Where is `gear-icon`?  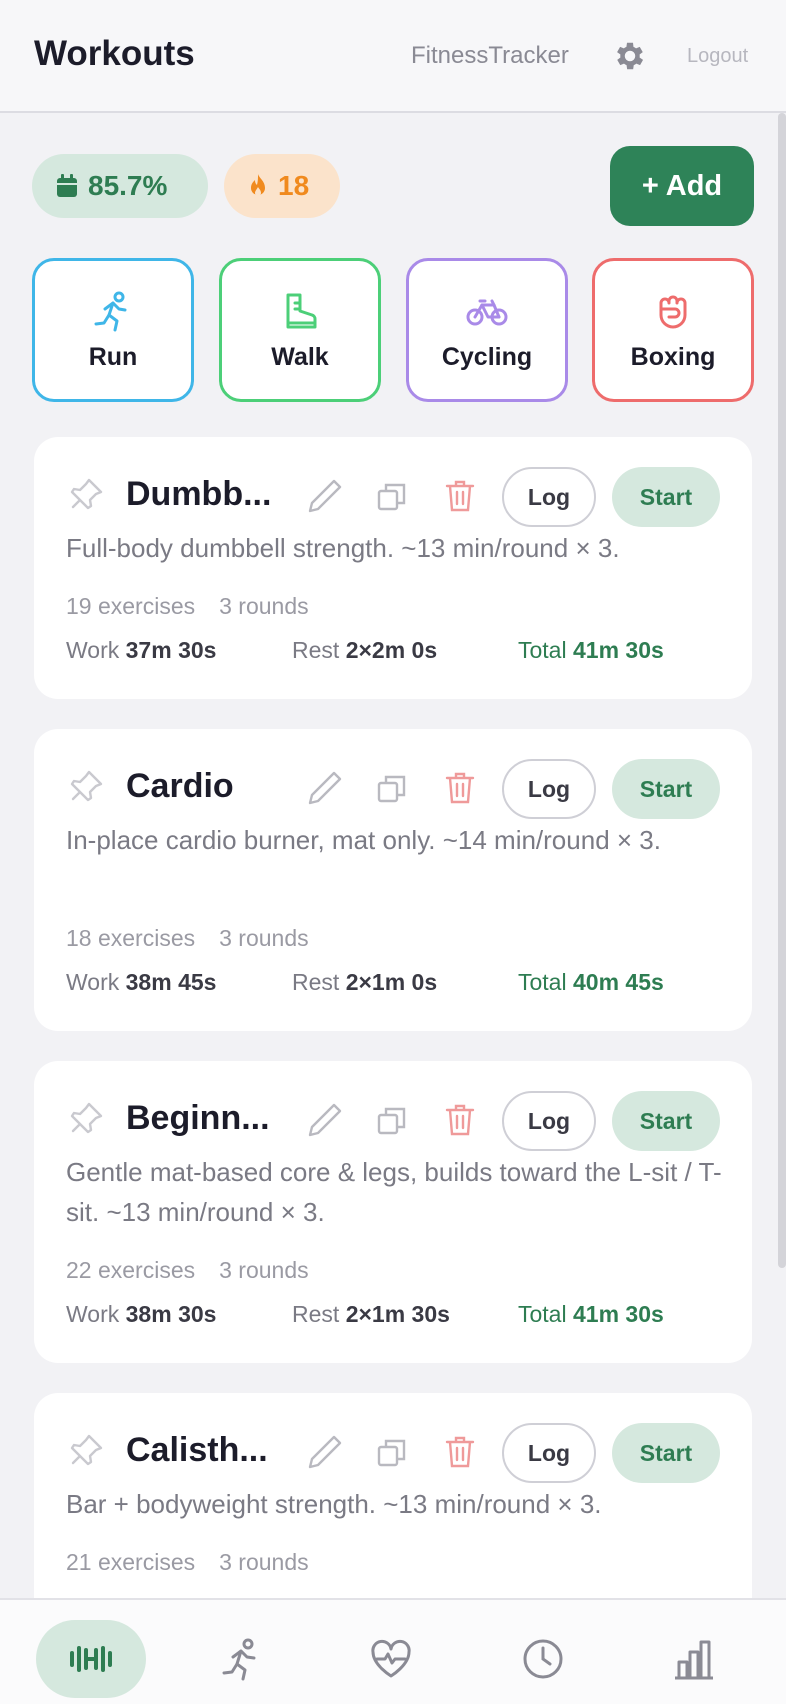 gear-icon is located at coordinates (630, 56).